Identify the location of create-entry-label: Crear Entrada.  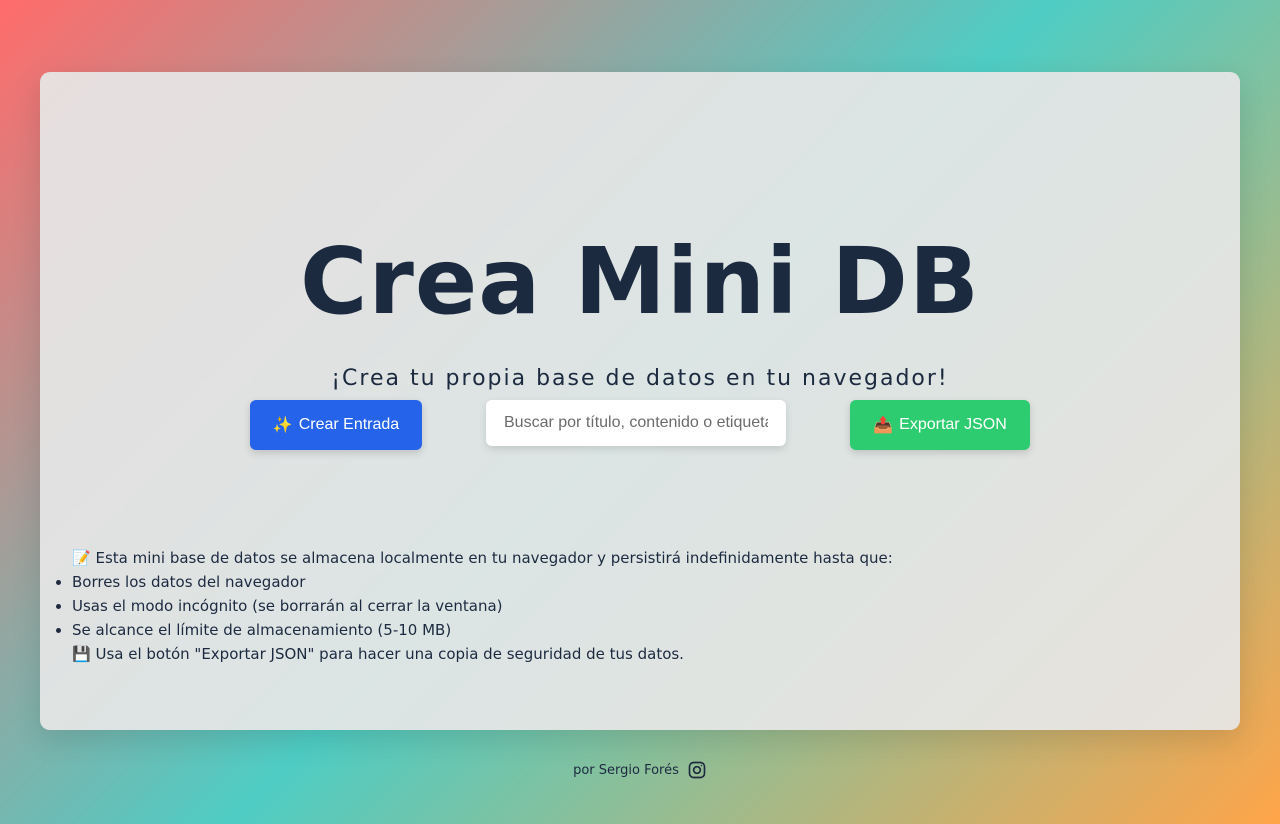
(349, 424).